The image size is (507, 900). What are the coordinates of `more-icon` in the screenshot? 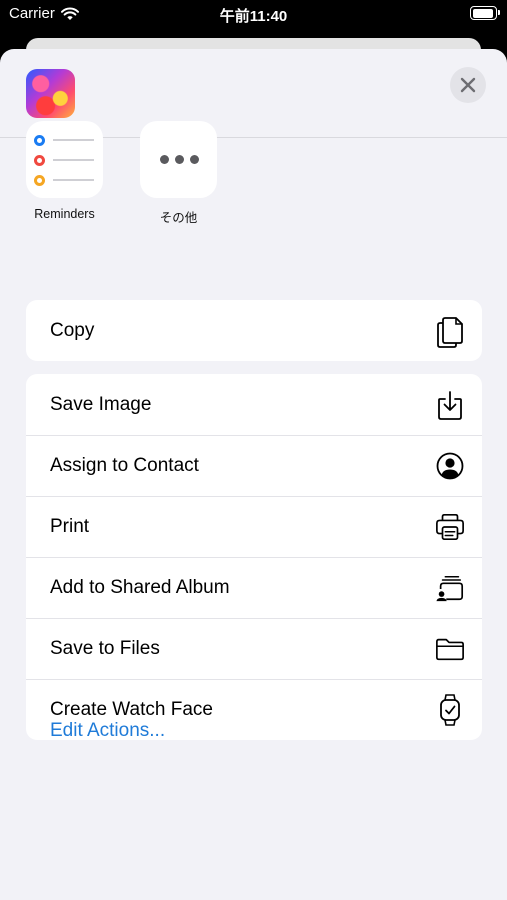 It's located at (178, 159).